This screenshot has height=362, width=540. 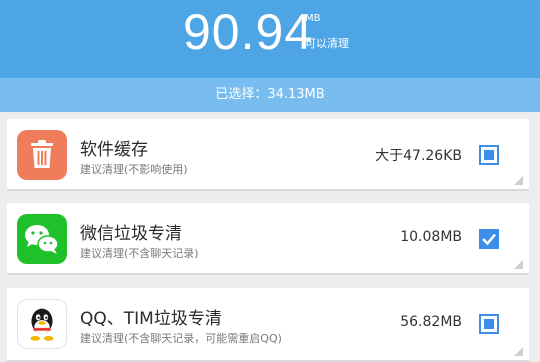 I want to click on item-title: QQ、TIM垃圾专清, so click(x=151, y=319).